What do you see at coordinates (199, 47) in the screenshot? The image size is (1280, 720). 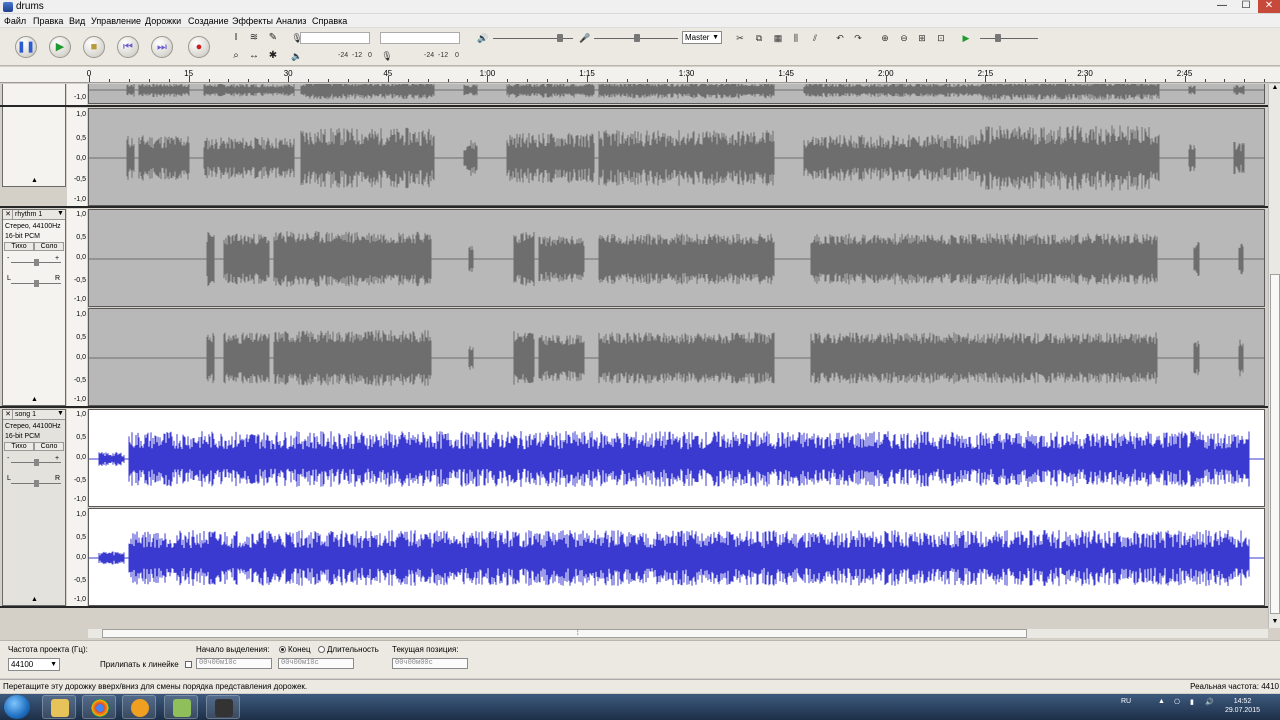 I see `record-button: ●` at bounding box center [199, 47].